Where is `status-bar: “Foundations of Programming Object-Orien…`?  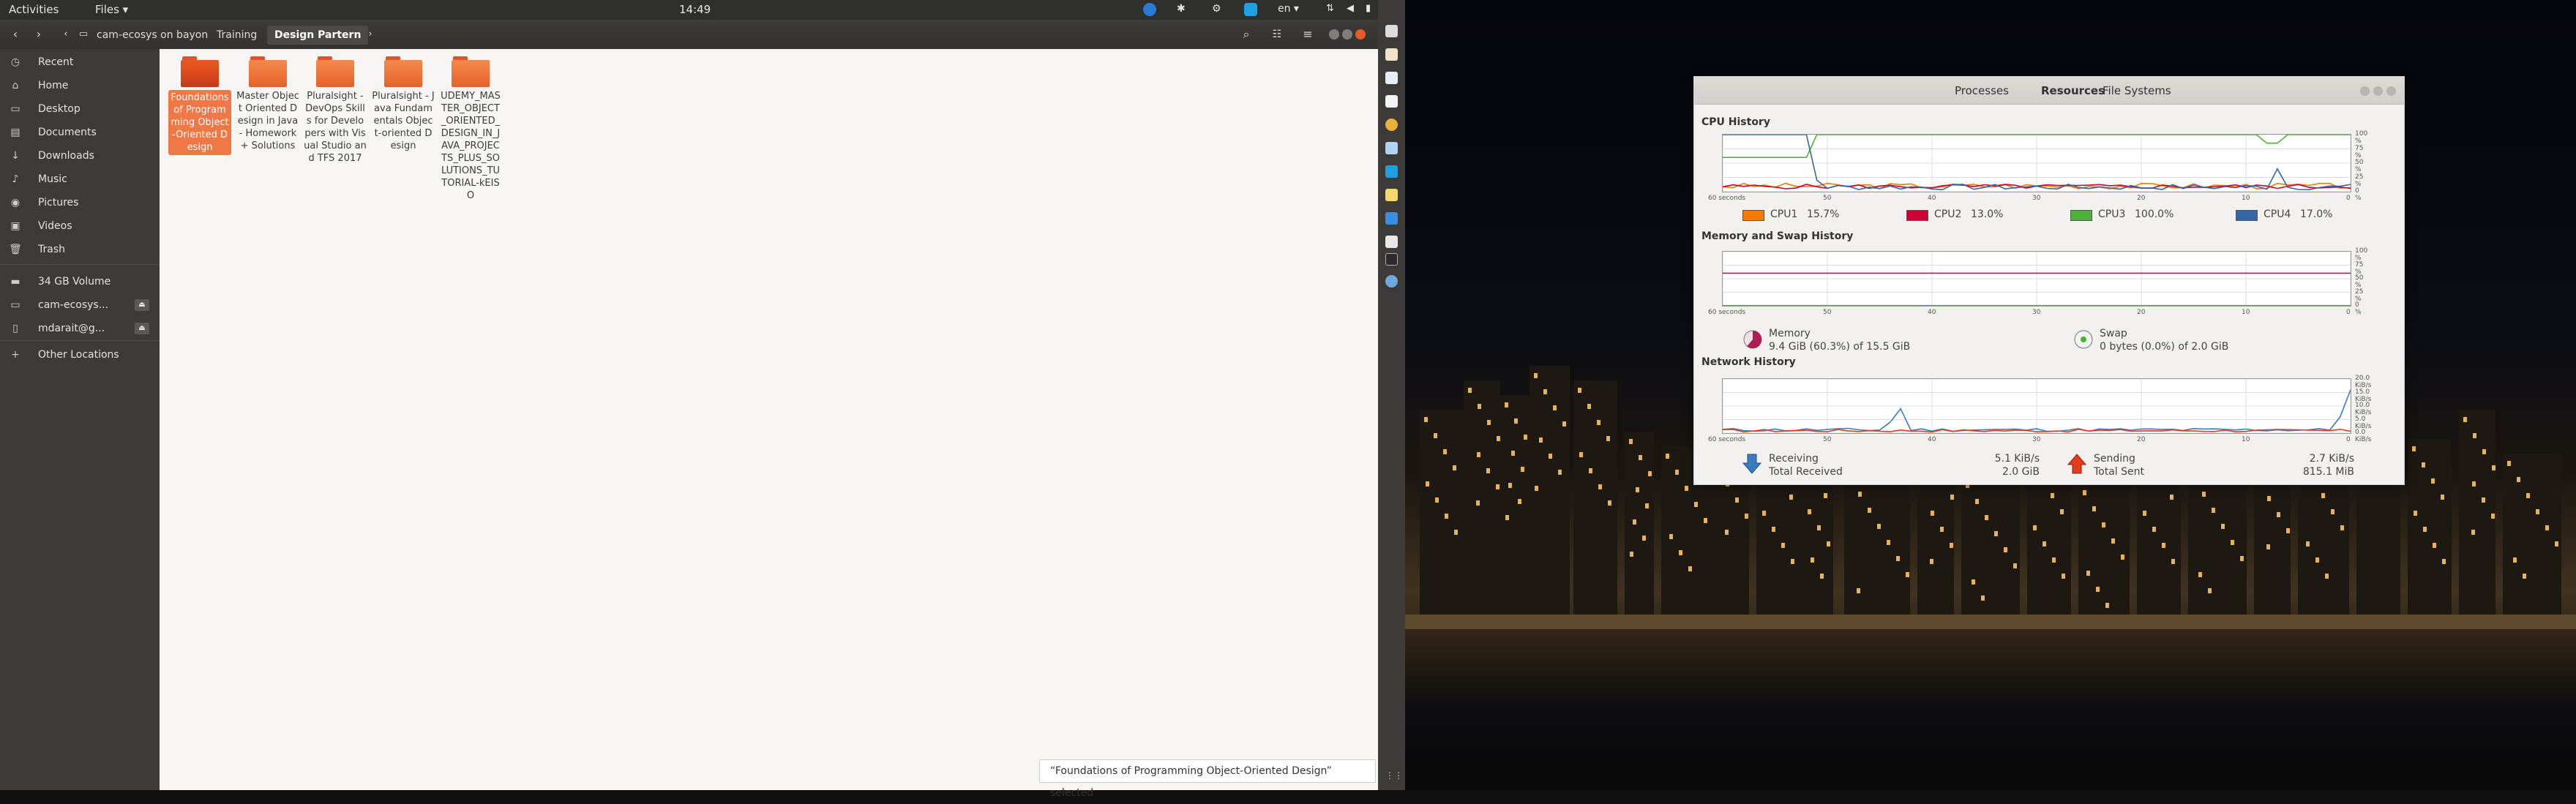 status-bar: “Foundations of Programming Object-Orien… is located at coordinates (1207, 779).